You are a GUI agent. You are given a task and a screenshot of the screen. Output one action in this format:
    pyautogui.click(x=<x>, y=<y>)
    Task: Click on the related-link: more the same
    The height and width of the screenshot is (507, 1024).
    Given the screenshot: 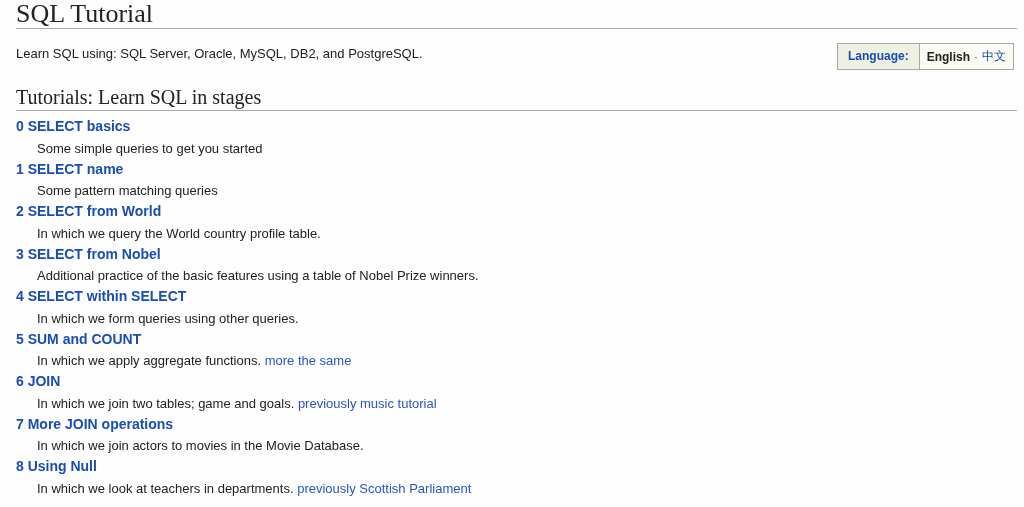 What is the action you would take?
    pyautogui.click(x=308, y=360)
    